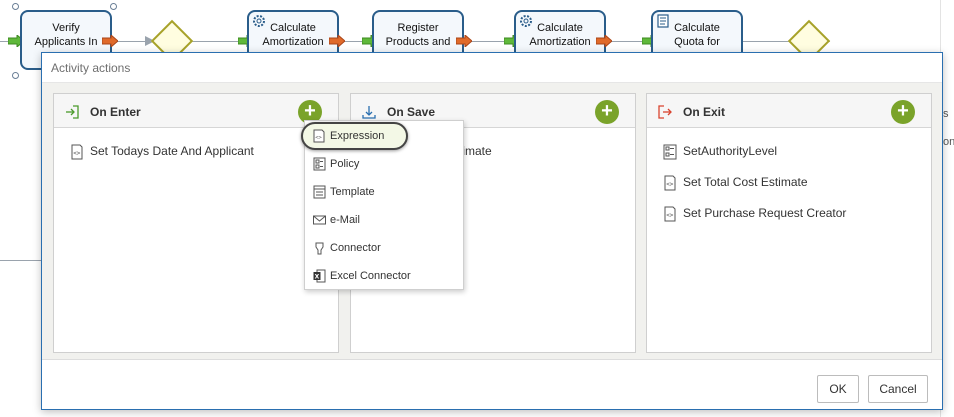 The width and height of the screenshot is (954, 417). I want to click on action-item-label: SetAuthorityLevel, so click(730, 151).